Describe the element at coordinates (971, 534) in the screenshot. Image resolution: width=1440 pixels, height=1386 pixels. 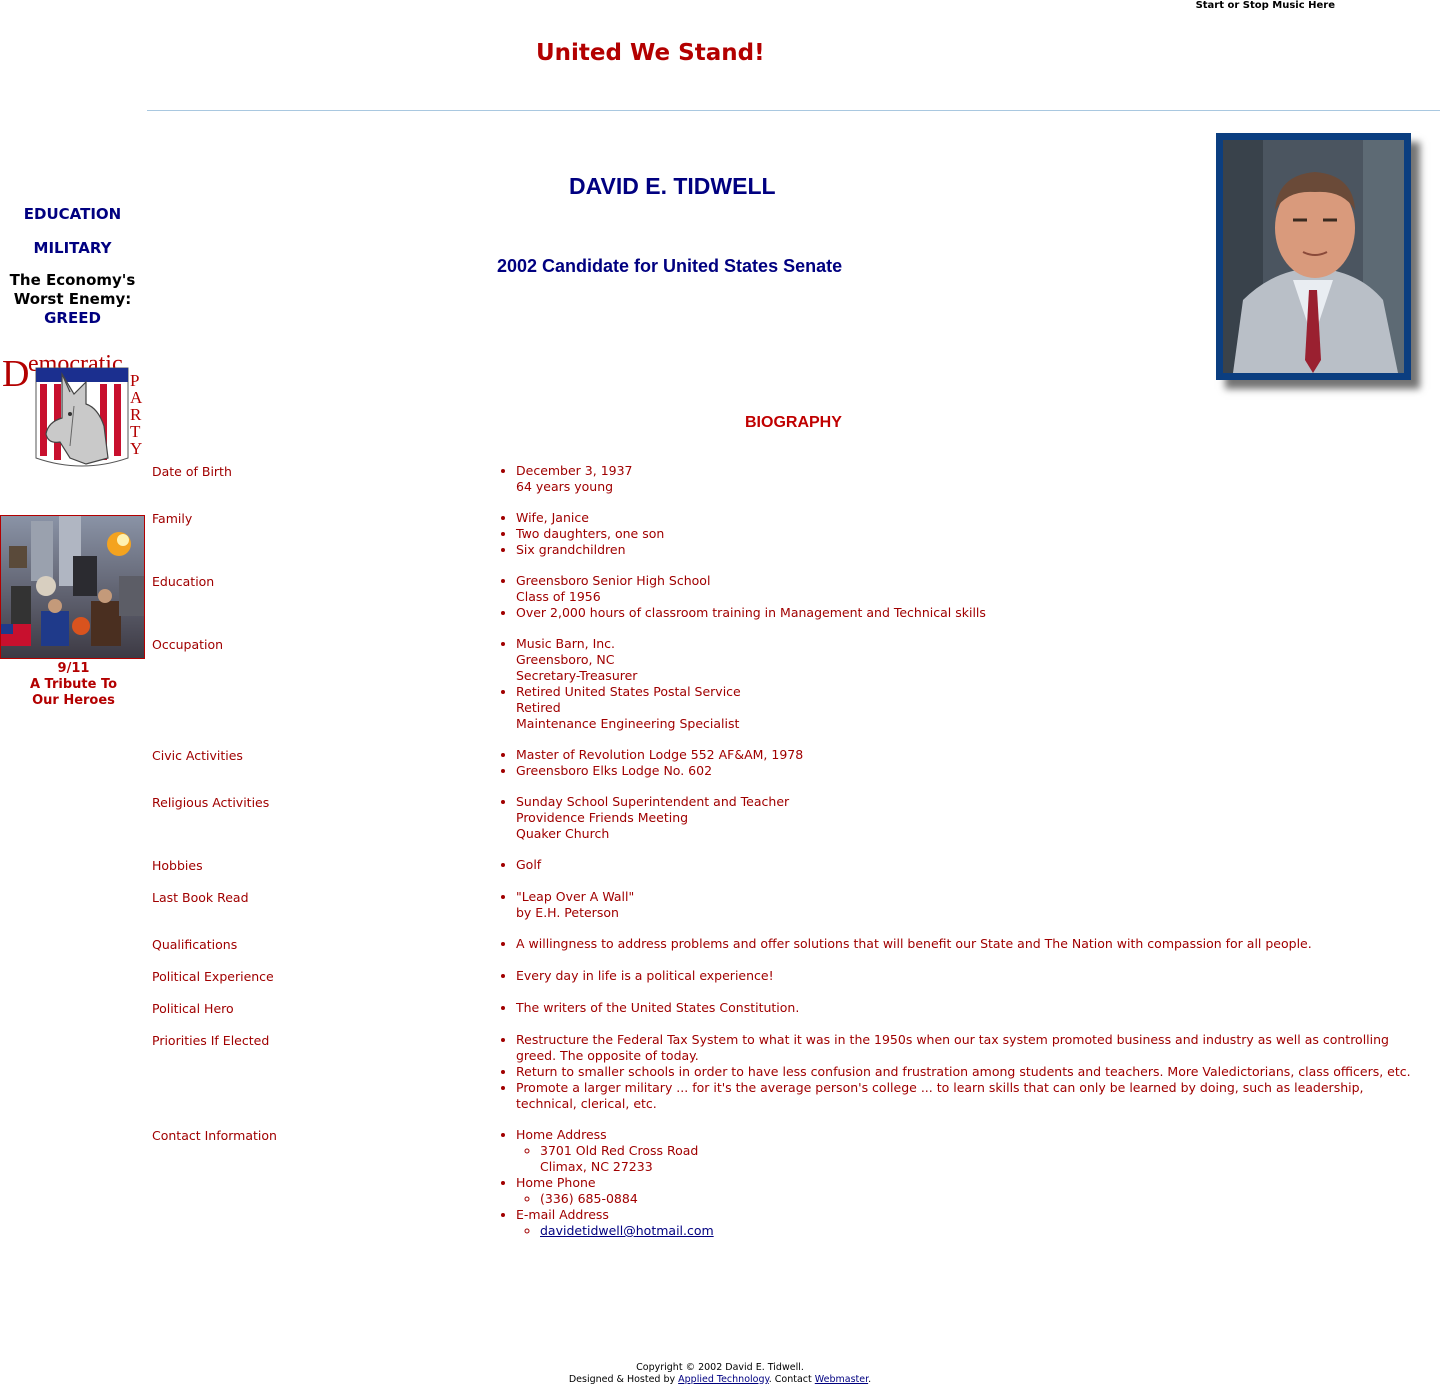
I see `bio-item: Two daughters, one son` at that location.